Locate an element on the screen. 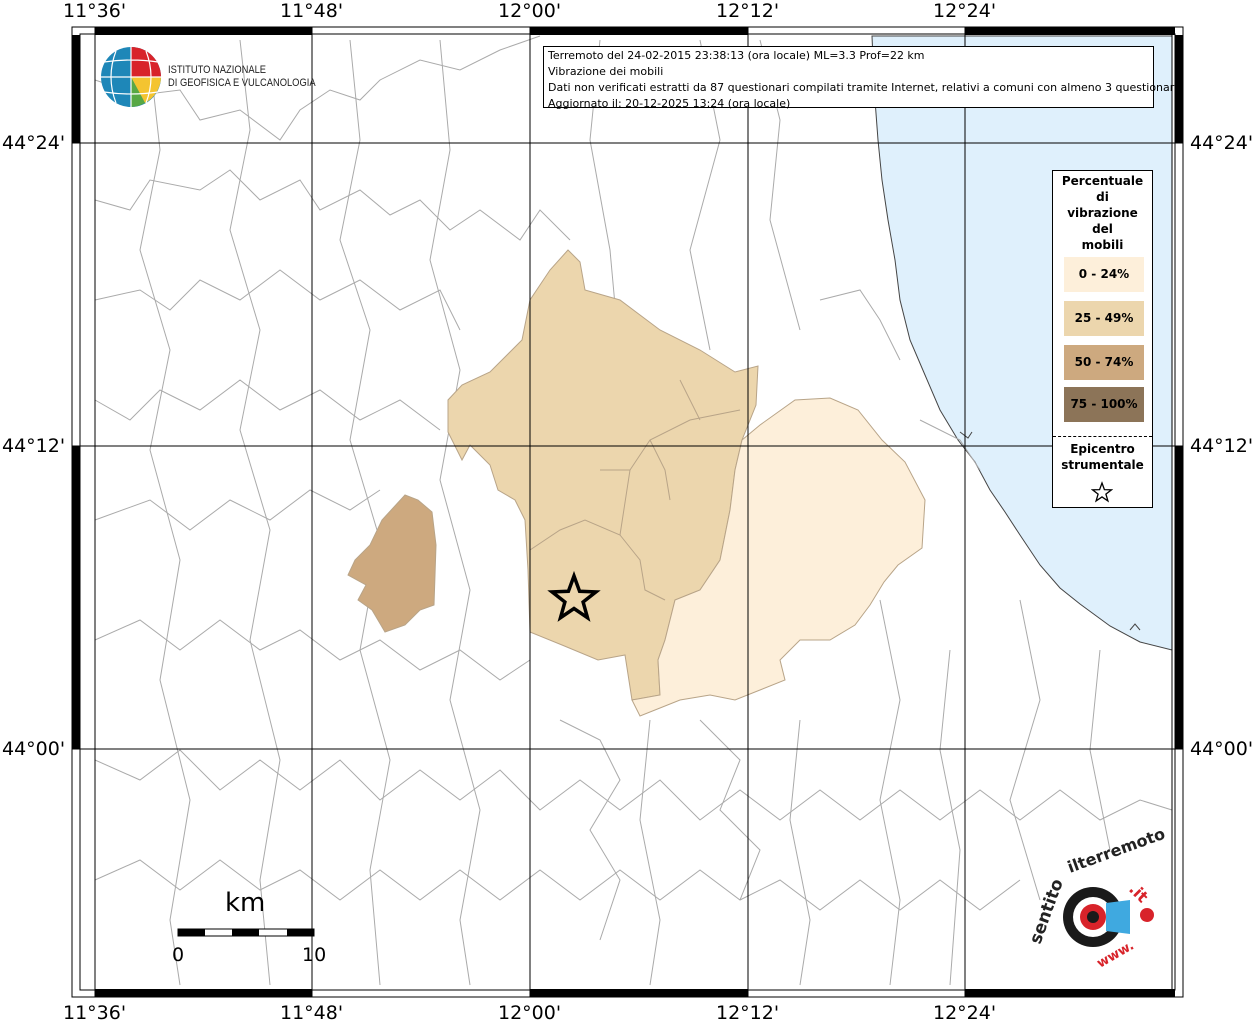 The height and width of the screenshot is (1024, 1255). scale-min: 0 is located at coordinates (178, 955).